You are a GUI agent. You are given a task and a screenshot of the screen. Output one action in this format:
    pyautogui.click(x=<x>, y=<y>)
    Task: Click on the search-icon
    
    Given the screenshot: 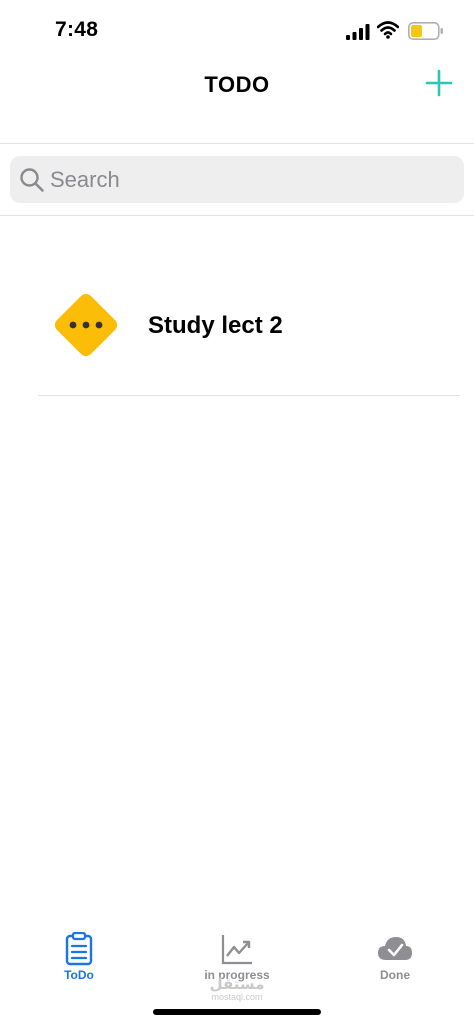 What is the action you would take?
    pyautogui.click(x=32, y=180)
    